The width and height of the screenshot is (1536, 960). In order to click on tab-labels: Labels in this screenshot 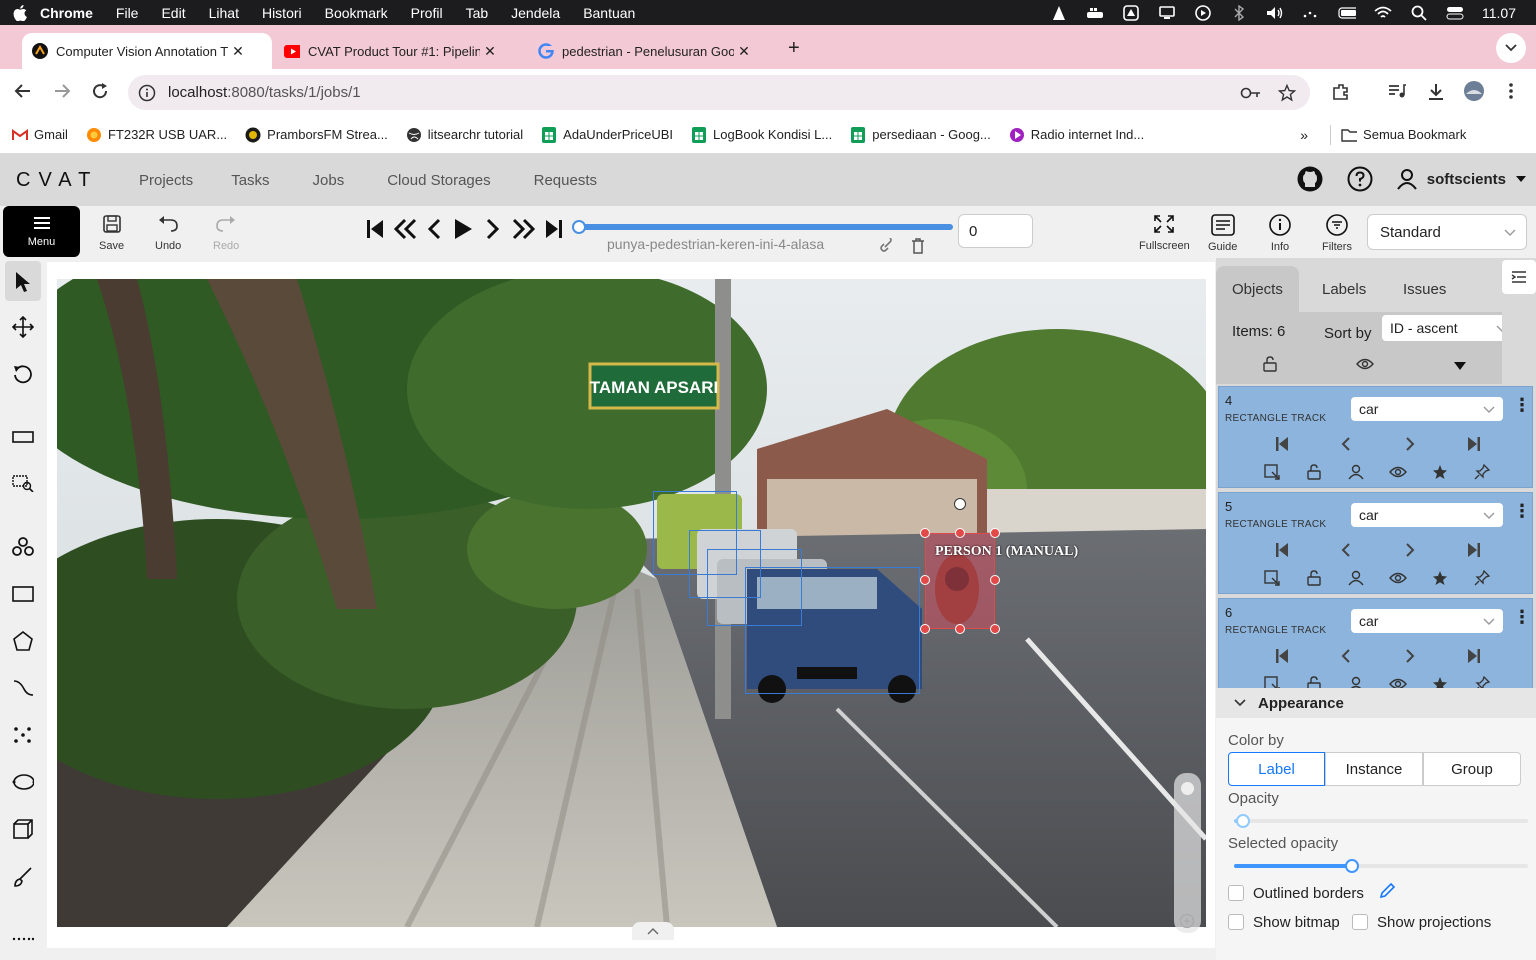, I will do `click(1344, 289)`.